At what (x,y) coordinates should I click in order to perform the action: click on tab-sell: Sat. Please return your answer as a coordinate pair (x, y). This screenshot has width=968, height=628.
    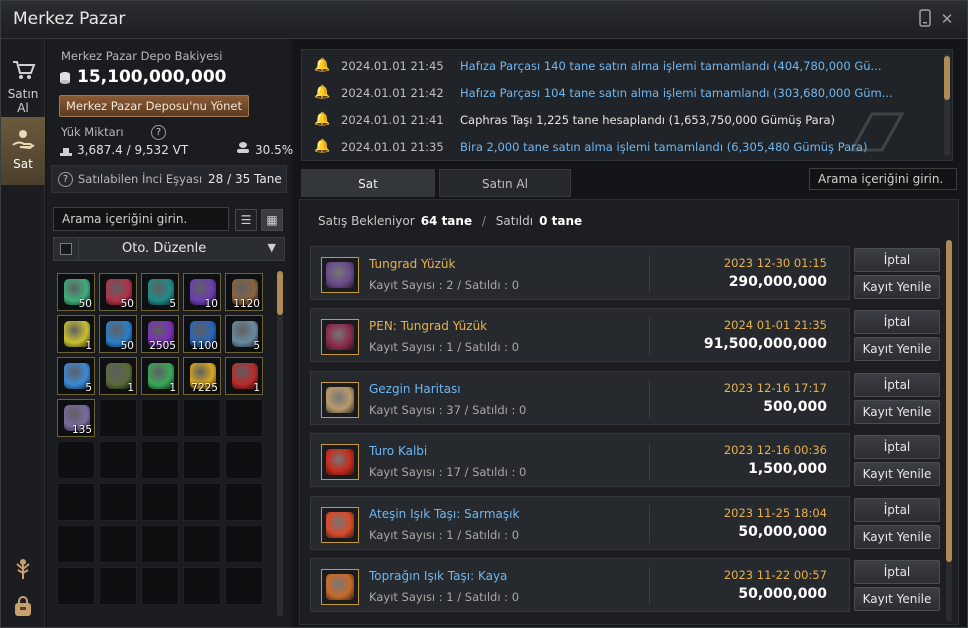
    Looking at the image, I should click on (368, 183).